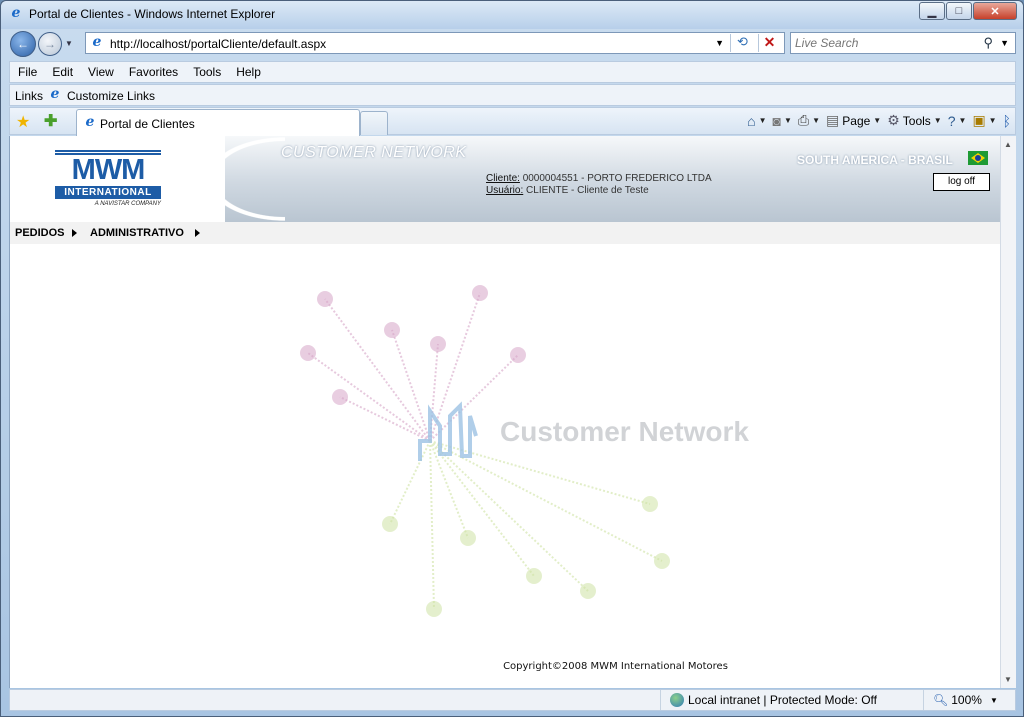  I want to click on minimize-button: ▁, so click(932, 11).